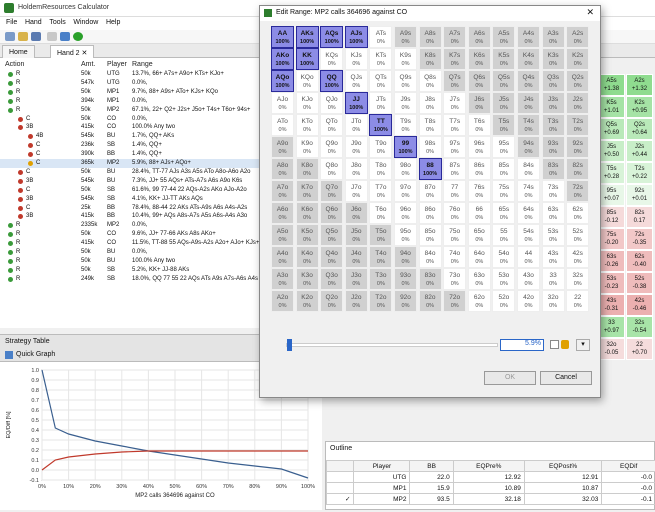 This screenshot has width=655, height=512. I want to click on ev-cell: J2s+0.44, so click(639, 151).